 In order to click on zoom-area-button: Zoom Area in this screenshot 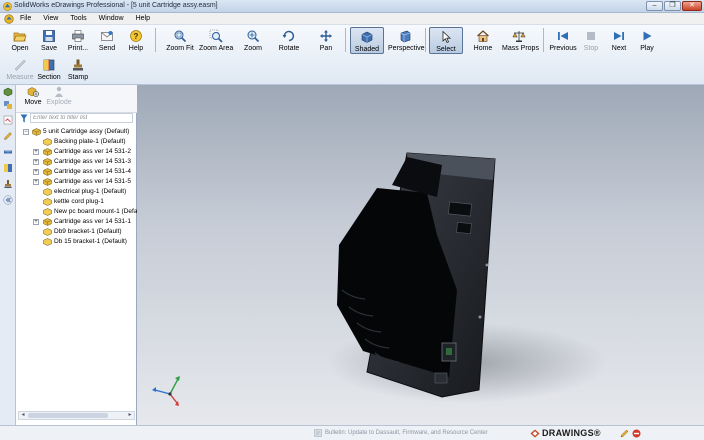, I will do `click(216, 40)`.